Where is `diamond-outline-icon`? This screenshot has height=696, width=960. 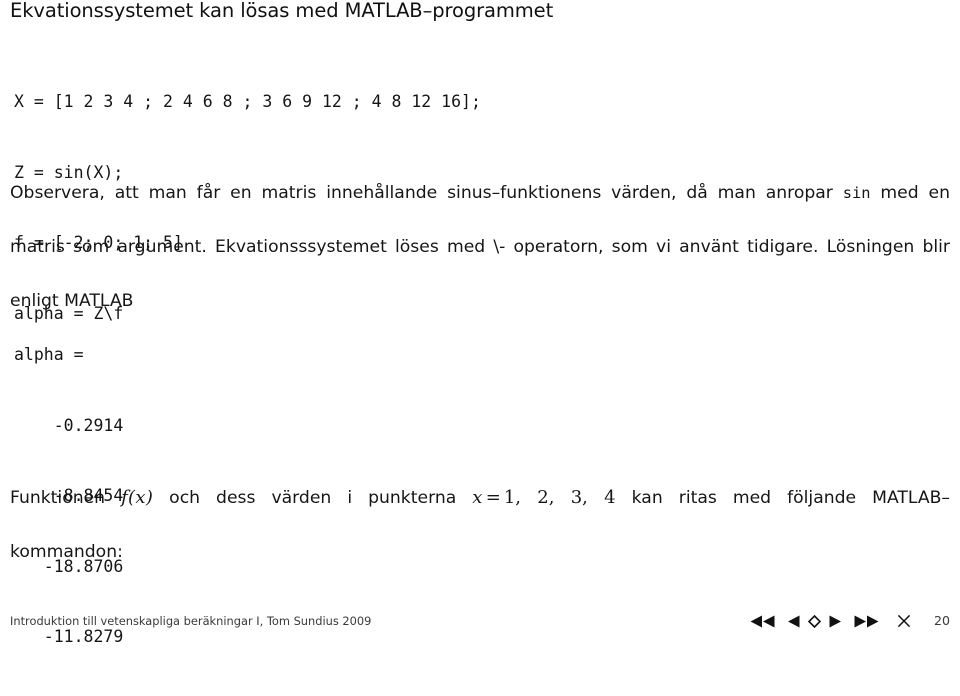
diamond-outline-icon is located at coordinates (814, 621).